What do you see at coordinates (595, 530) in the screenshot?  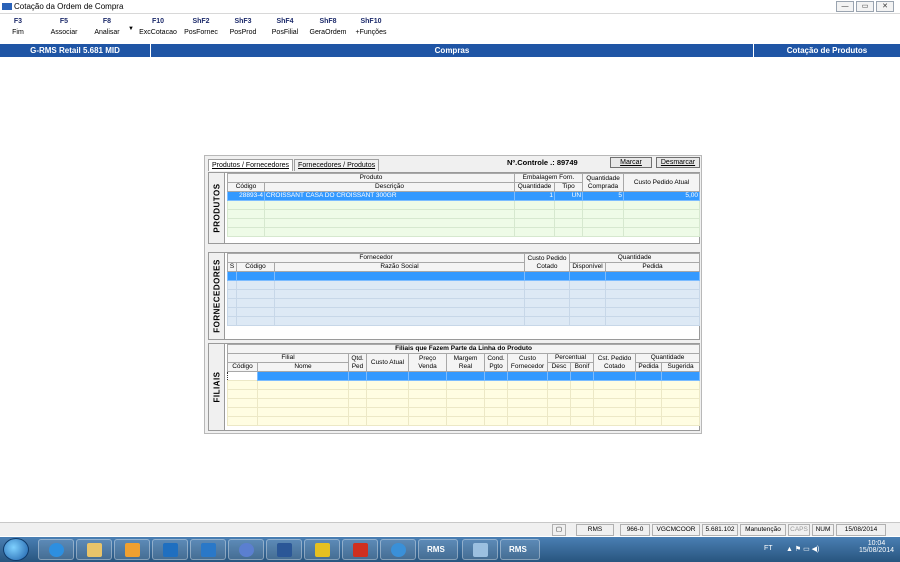 I see `status-app: RMS` at bounding box center [595, 530].